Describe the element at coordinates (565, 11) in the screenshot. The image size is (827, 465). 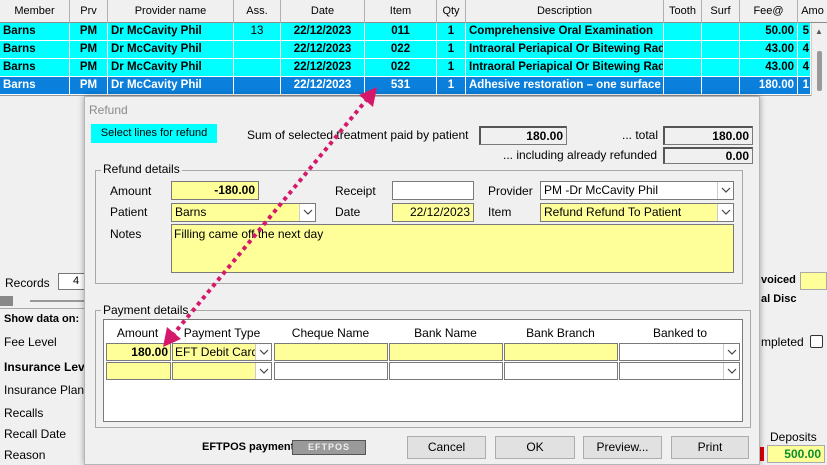
I see `col-description: Description` at that location.